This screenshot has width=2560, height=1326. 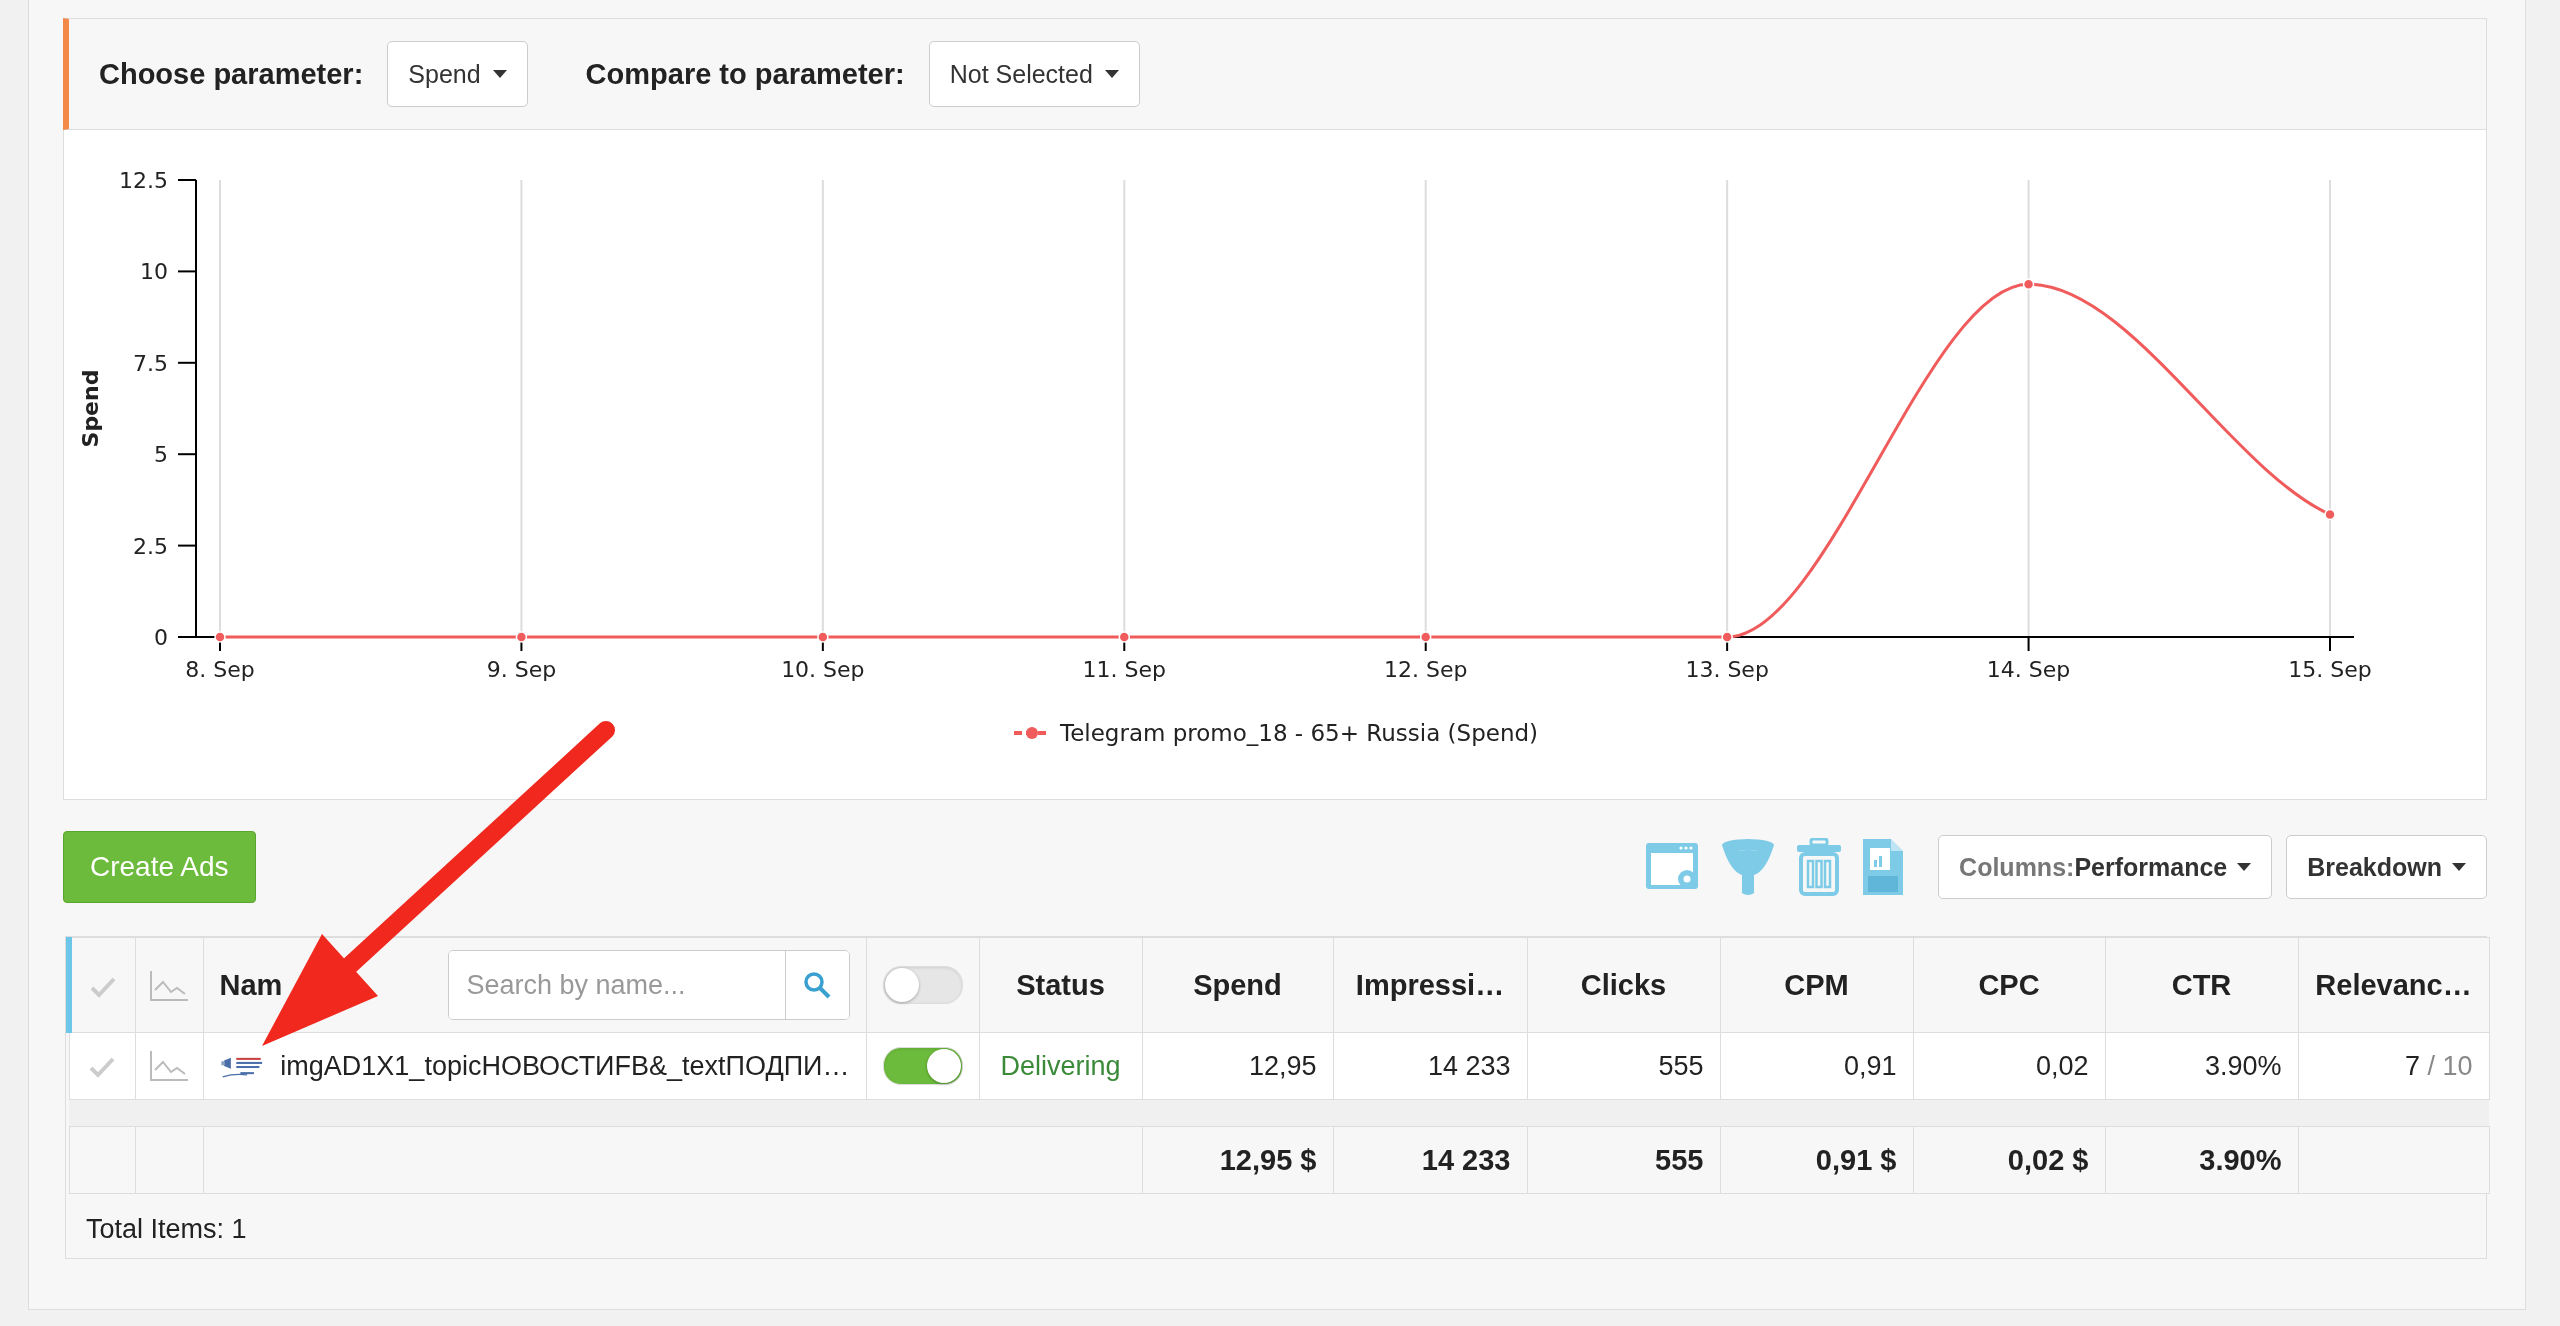 What do you see at coordinates (1816, 985) in the screenshot?
I see `column-header: CPM` at bounding box center [1816, 985].